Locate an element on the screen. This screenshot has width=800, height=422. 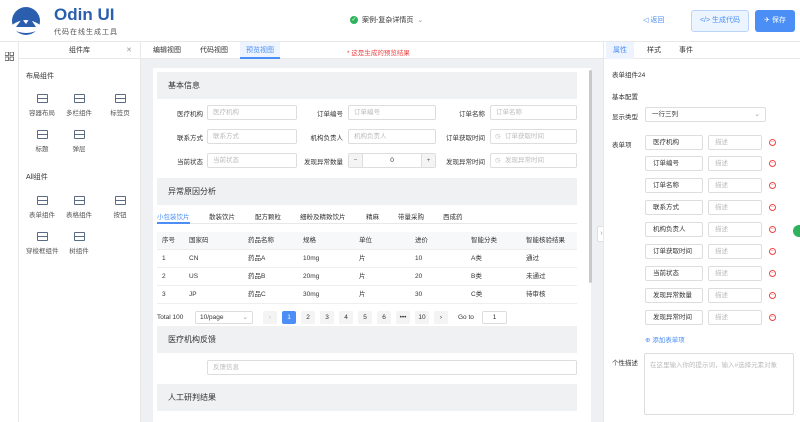
subtab-small-package: 小包装饮片 is located at coordinates (173, 216).